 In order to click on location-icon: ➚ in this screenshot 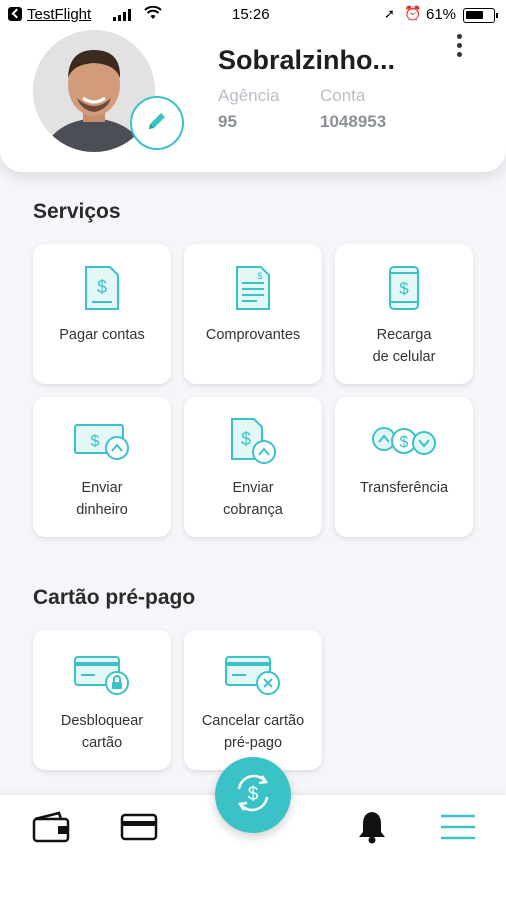, I will do `click(389, 13)`.